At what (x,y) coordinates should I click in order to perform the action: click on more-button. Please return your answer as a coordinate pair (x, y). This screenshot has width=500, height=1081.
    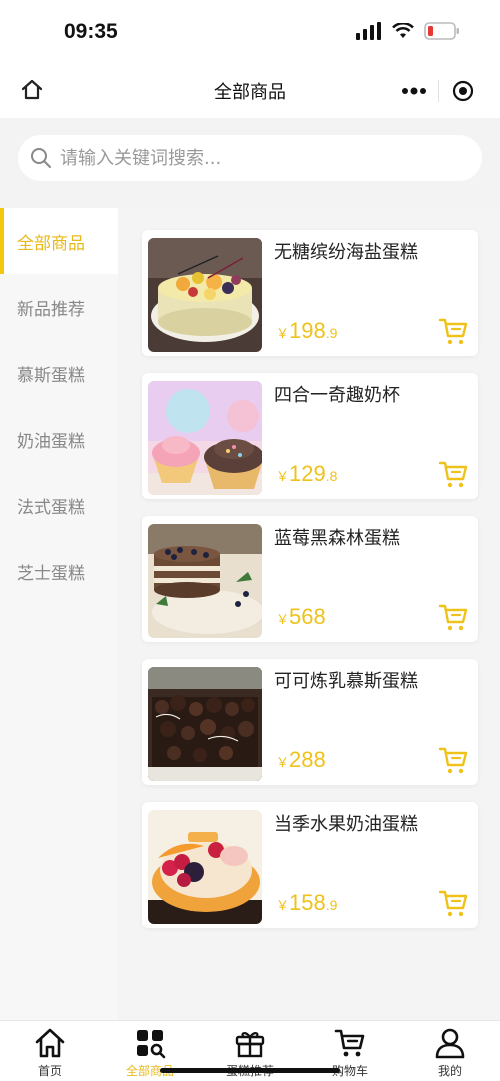
    Looking at the image, I should click on (414, 91).